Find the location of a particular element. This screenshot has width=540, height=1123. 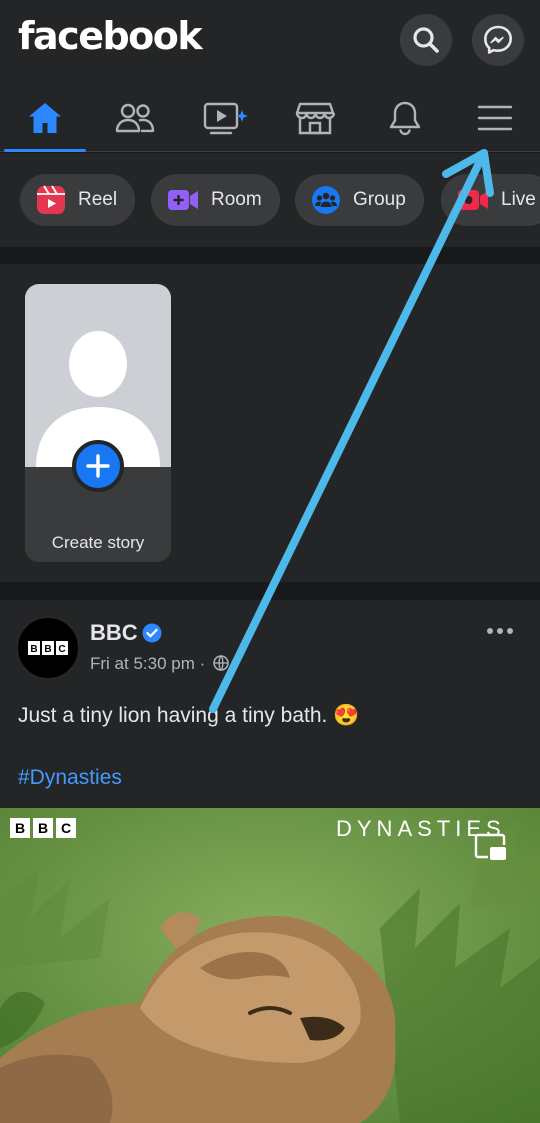

bbc-avatar-logo: B B C is located at coordinates (48, 648).